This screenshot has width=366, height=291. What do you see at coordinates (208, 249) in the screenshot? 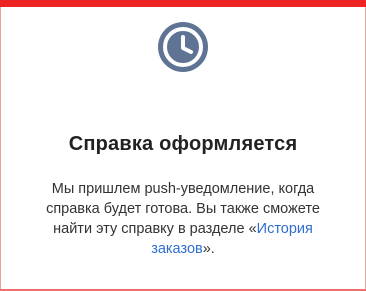
I see `message-end: ».` at bounding box center [208, 249].